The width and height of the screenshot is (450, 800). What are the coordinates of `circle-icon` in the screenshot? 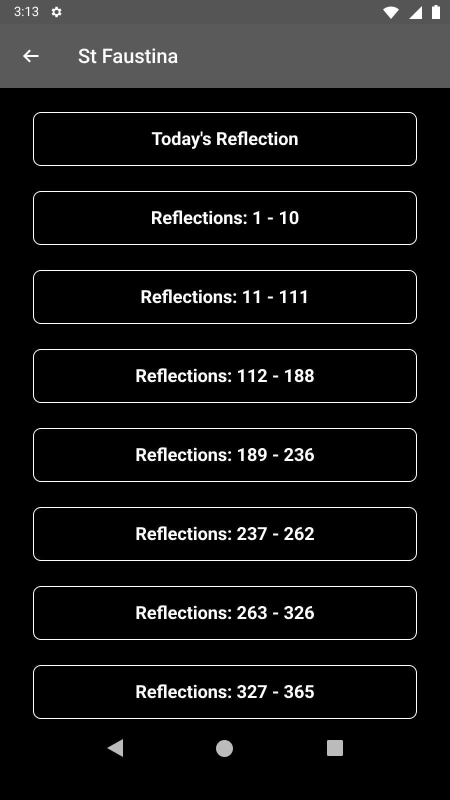 It's located at (225, 748).